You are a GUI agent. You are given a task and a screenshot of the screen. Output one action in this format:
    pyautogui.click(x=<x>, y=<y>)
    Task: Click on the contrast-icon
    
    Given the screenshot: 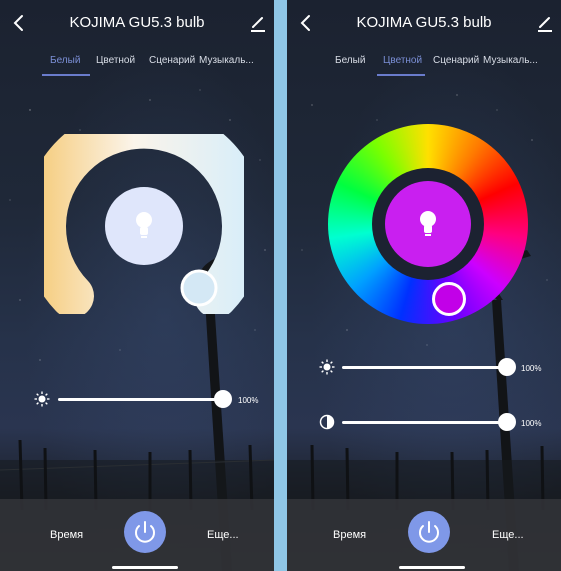 What is the action you would take?
    pyautogui.click(x=327, y=422)
    